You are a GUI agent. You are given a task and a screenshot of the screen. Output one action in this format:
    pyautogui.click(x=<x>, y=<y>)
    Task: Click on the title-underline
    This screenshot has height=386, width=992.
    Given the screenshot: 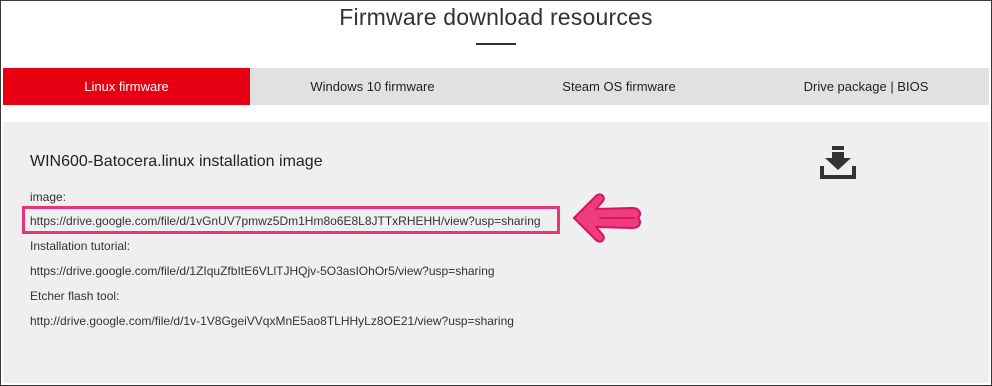 What is the action you would take?
    pyautogui.click(x=496, y=44)
    